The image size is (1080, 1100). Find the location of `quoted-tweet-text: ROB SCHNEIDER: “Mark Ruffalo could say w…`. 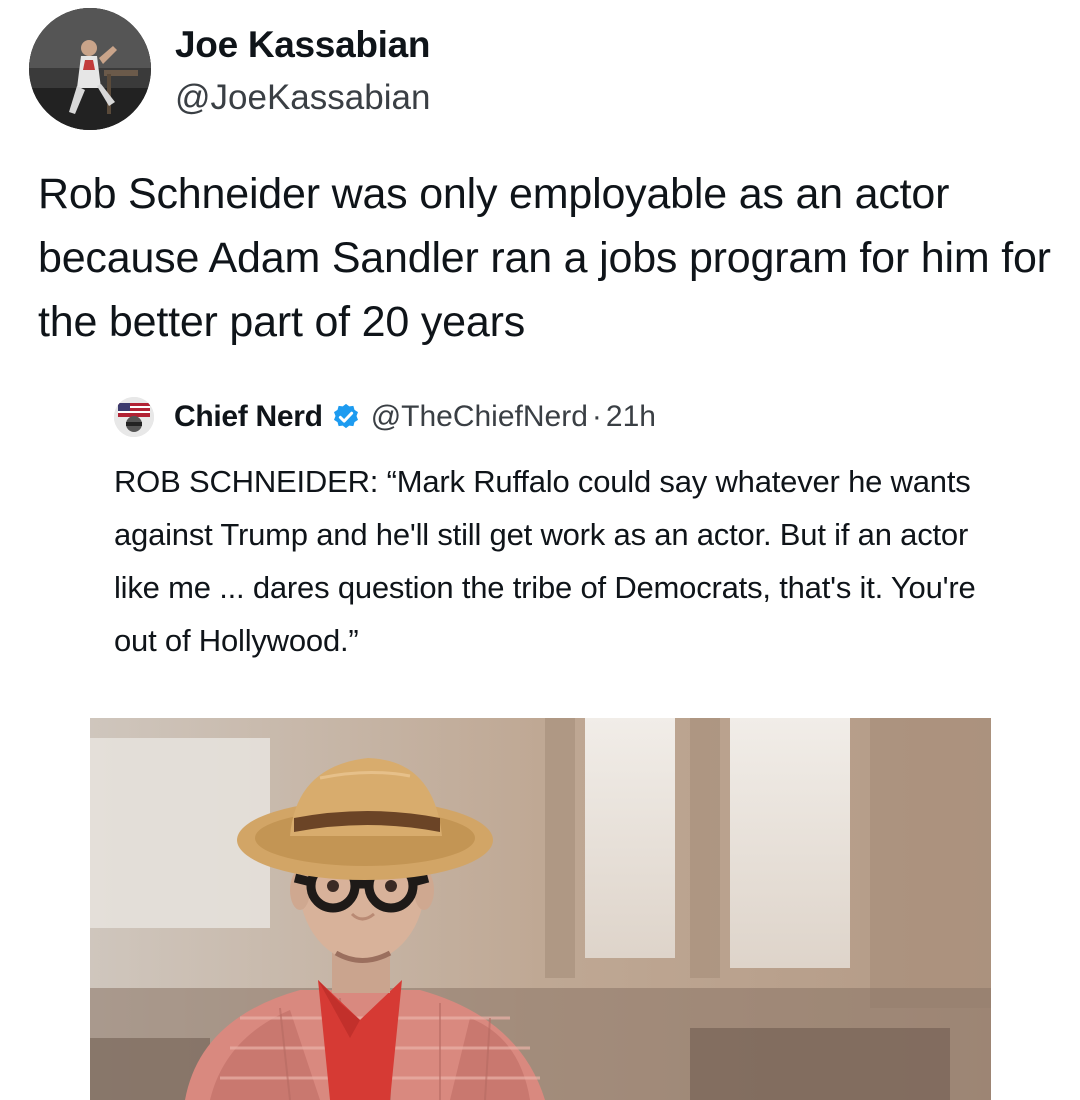

quoted-tweet-text: ROB SCHNEIDER: “Mark Ruffalo could say w… is located at coordinates (545, 561).